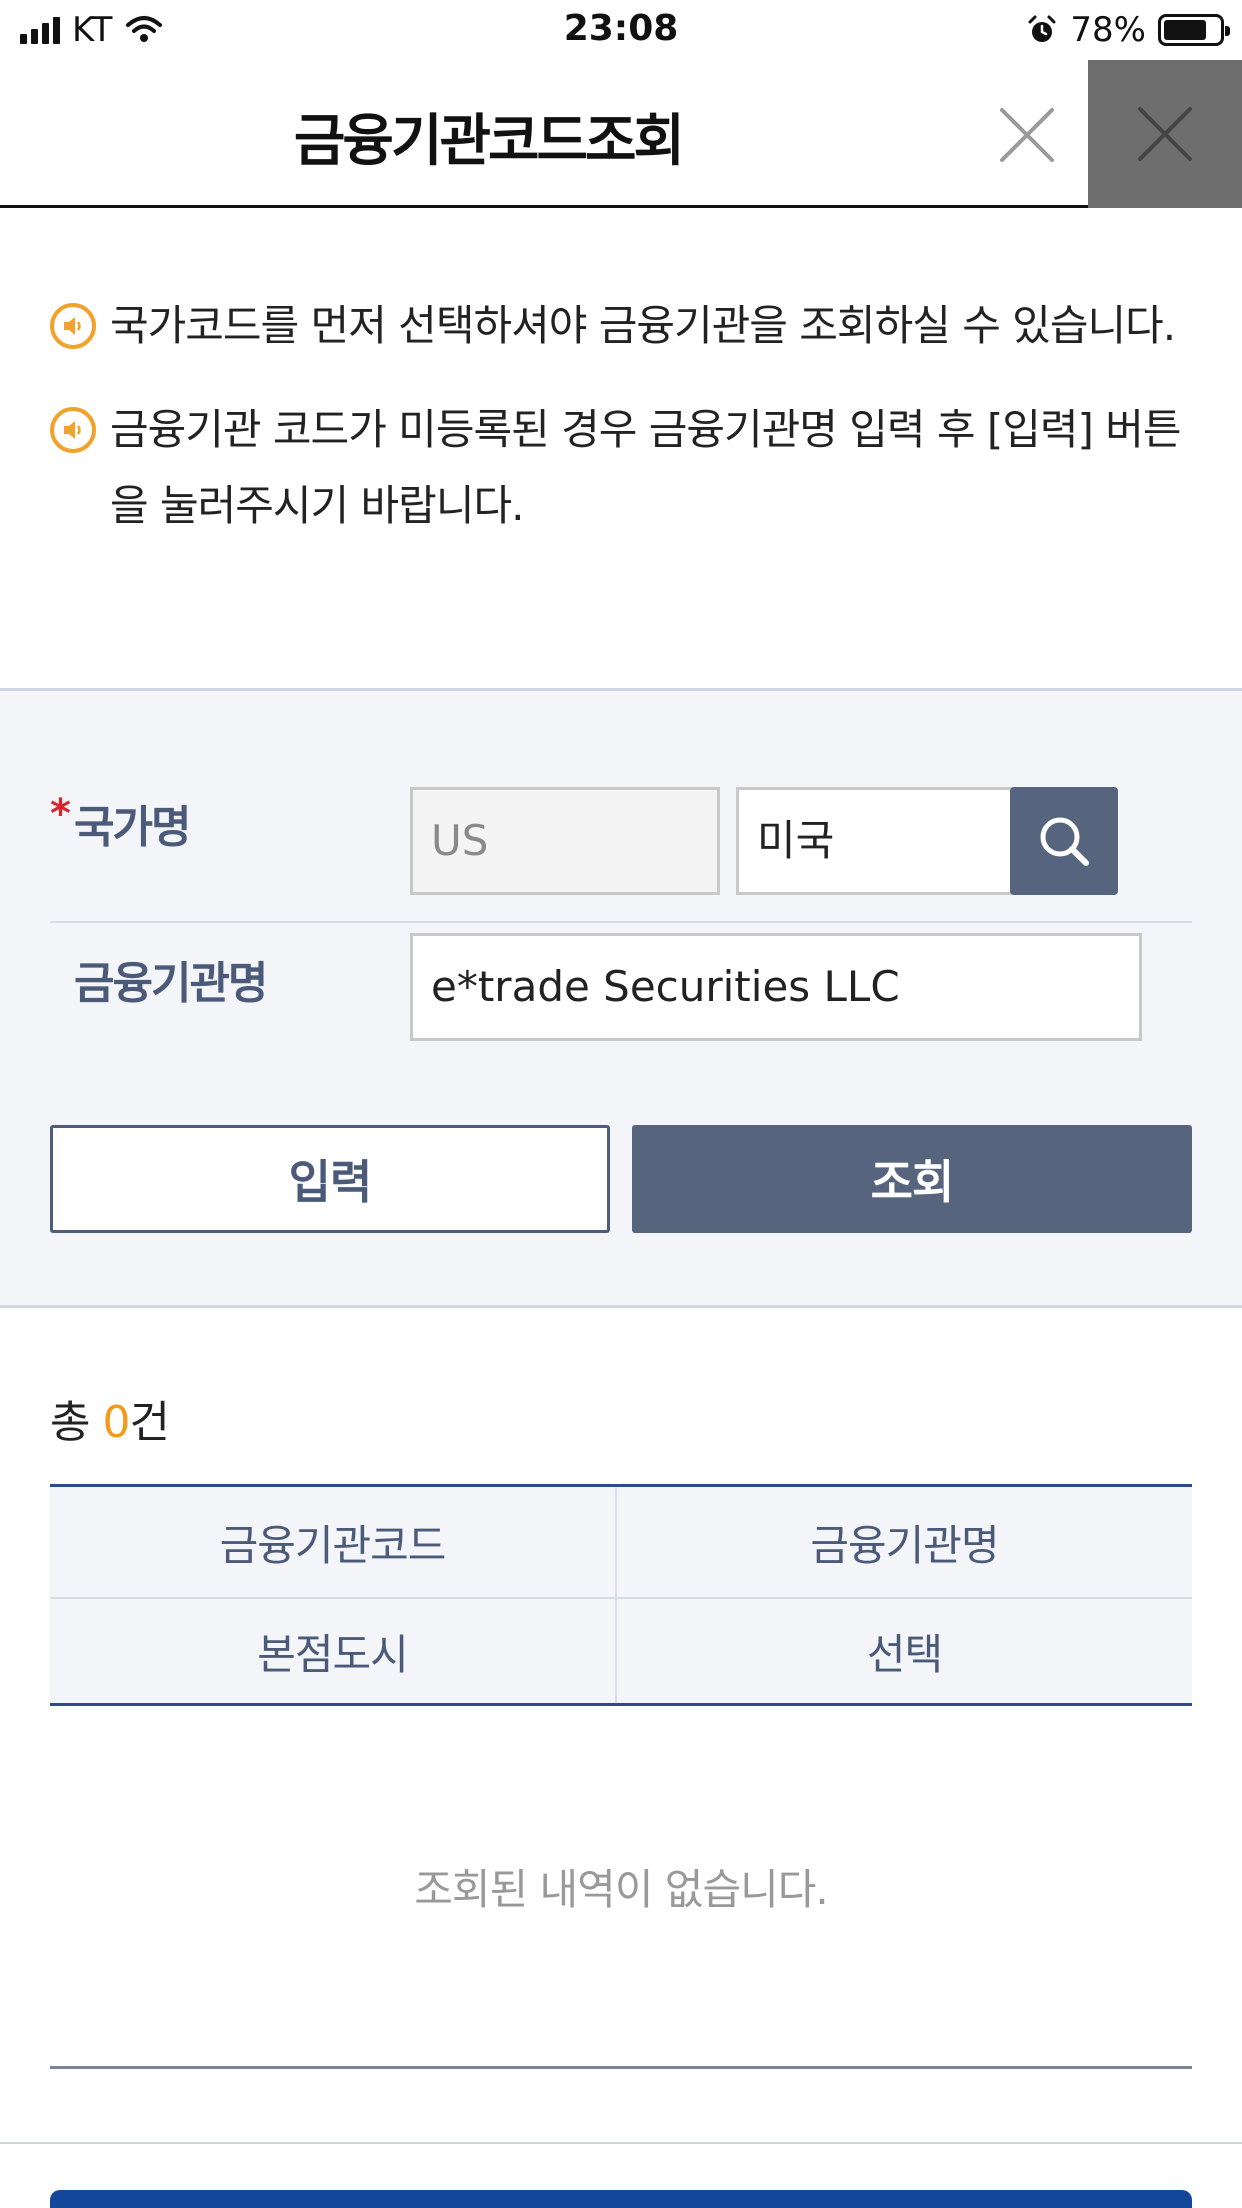 Image resolution: width=1242 pixels, height=2208 pixels. I want to click on country-search-button, so click(1064, 841).